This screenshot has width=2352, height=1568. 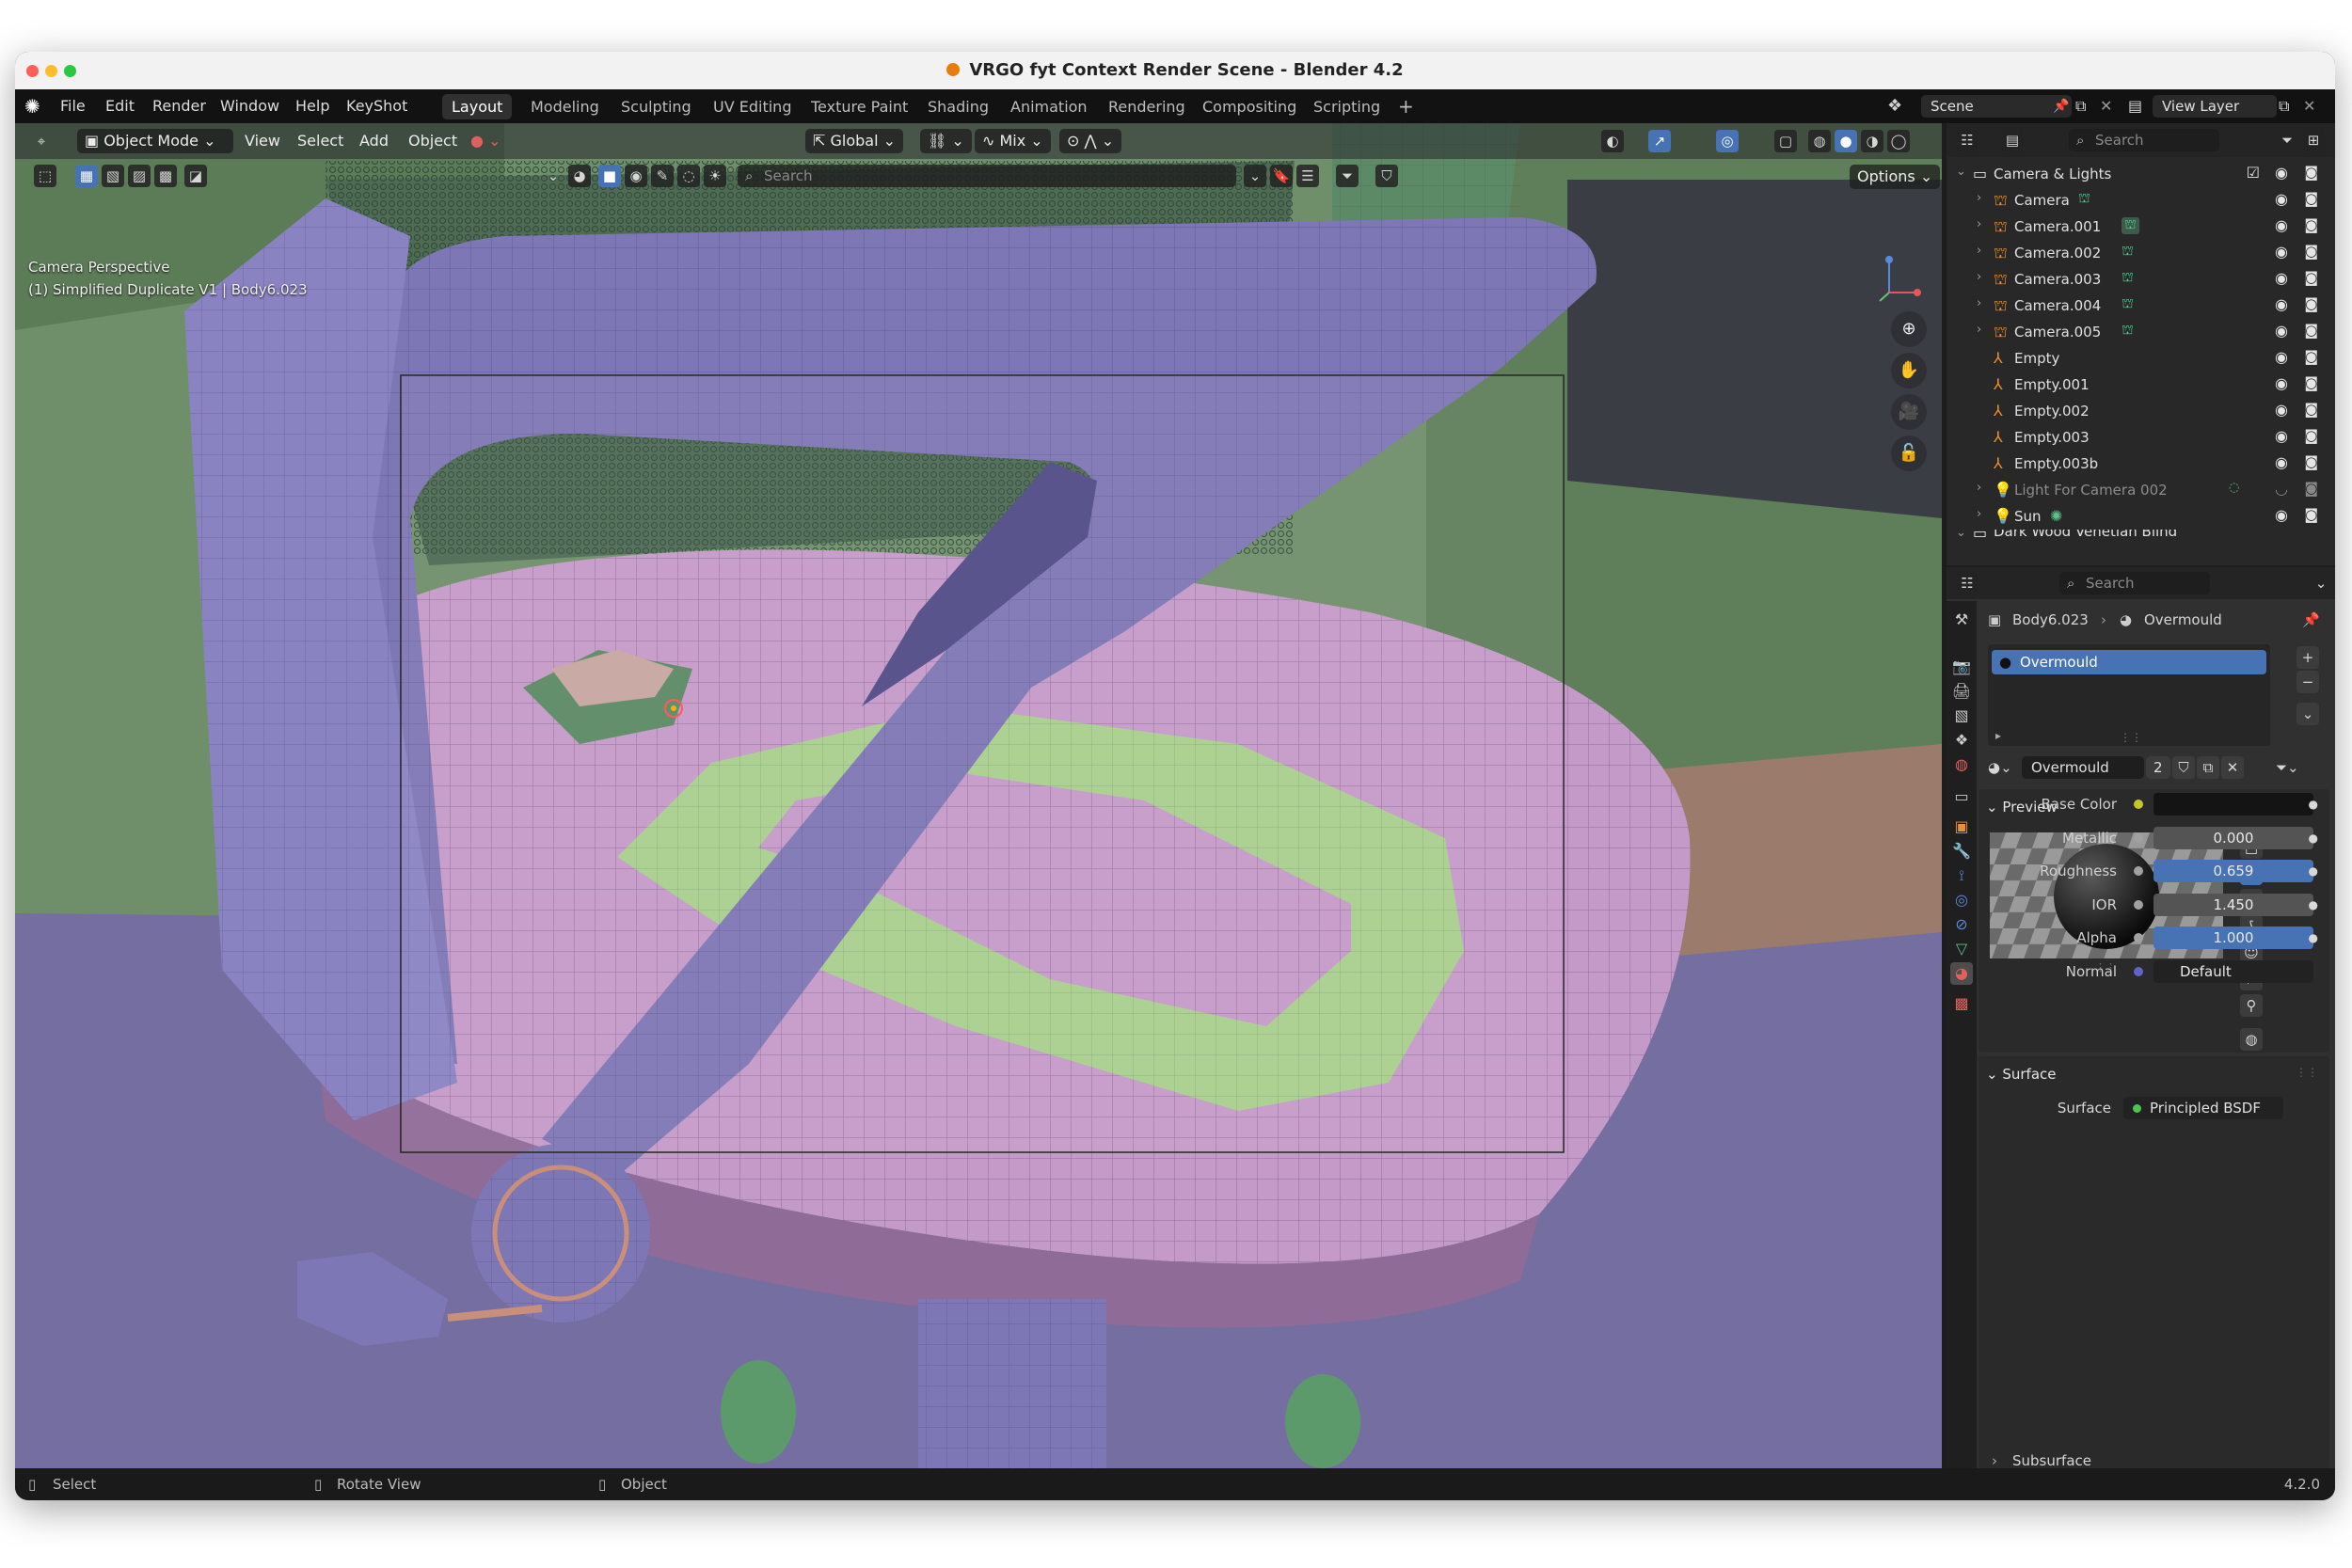 I want to click on panel-grip-icon: ⋮⋮, so click(x=2307, y=1072).